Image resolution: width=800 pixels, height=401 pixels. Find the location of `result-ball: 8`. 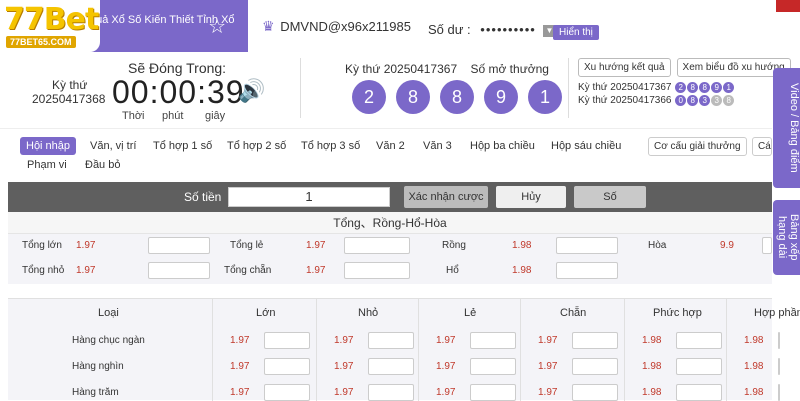

result-ball: 8 is located at coordinates (457, 97).